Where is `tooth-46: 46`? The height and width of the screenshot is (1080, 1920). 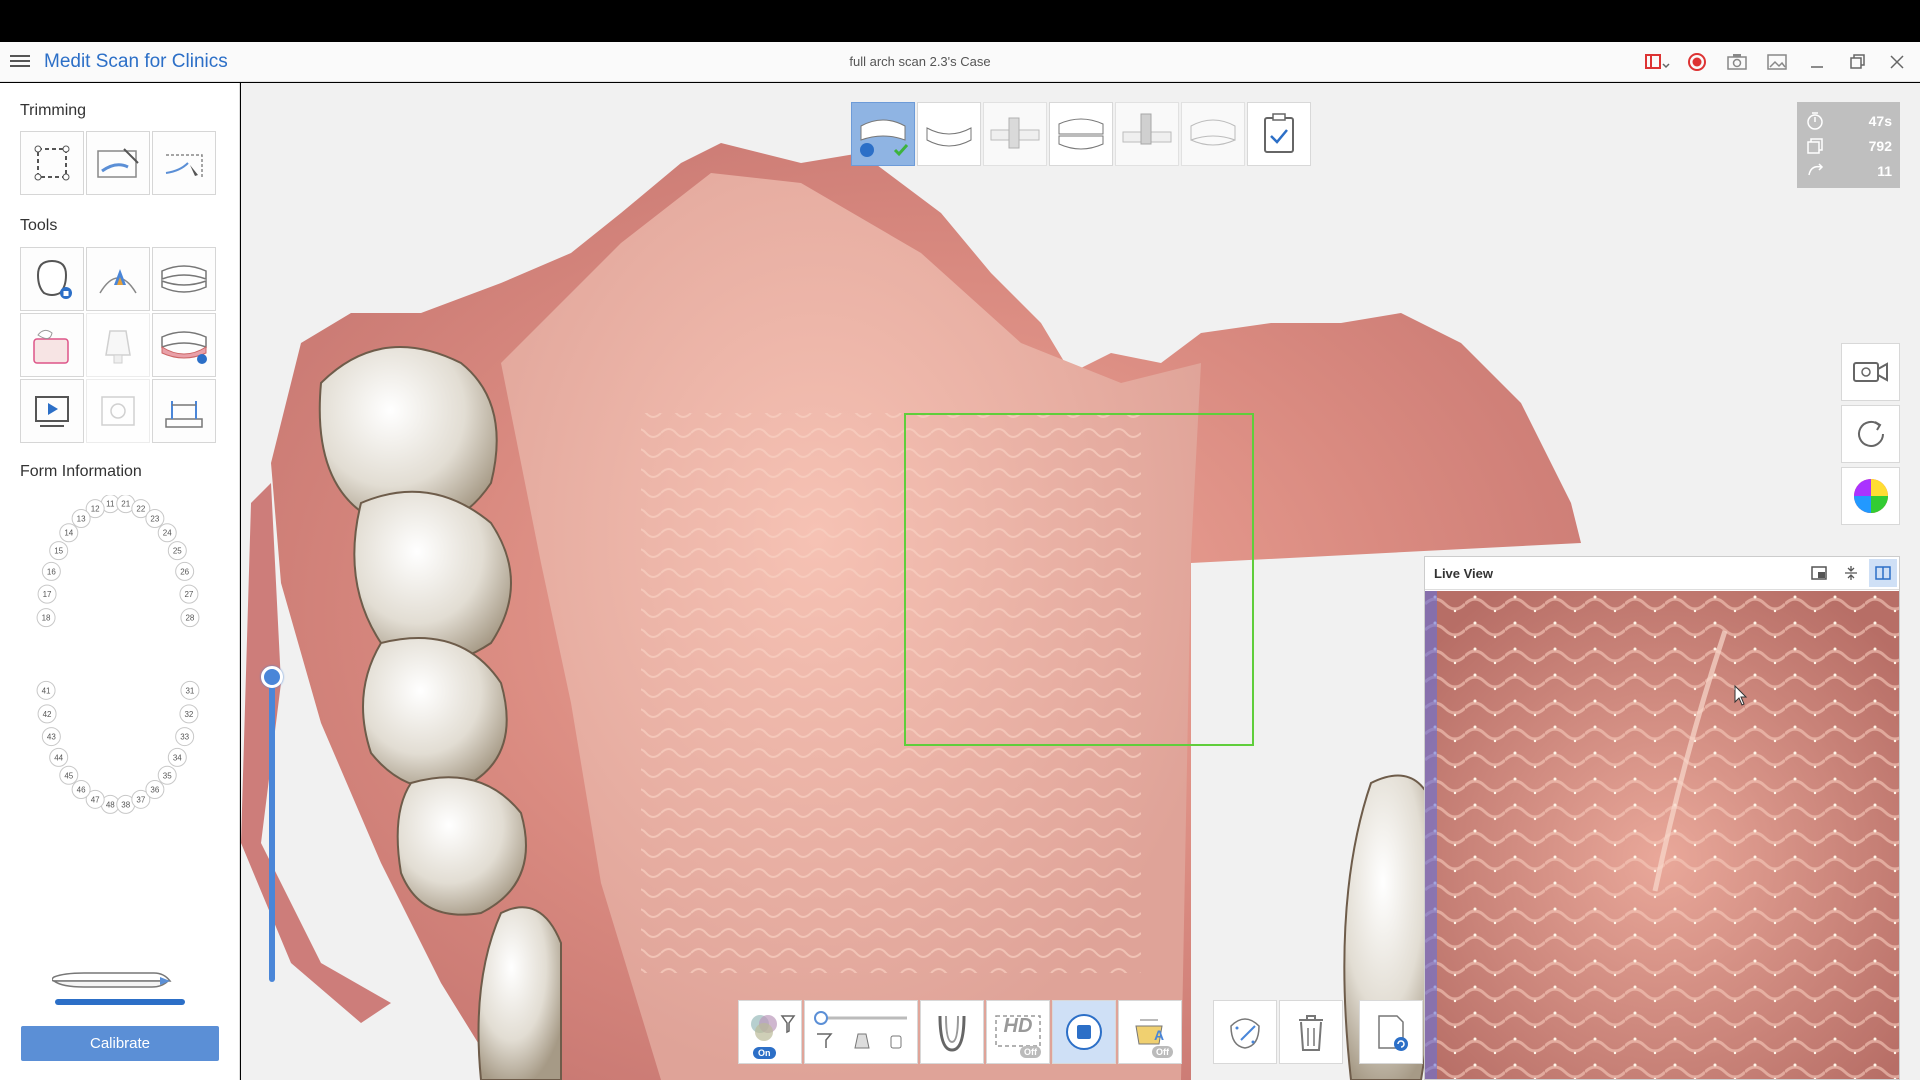 tooth-46: 46 is located at coordinates (81, 789).